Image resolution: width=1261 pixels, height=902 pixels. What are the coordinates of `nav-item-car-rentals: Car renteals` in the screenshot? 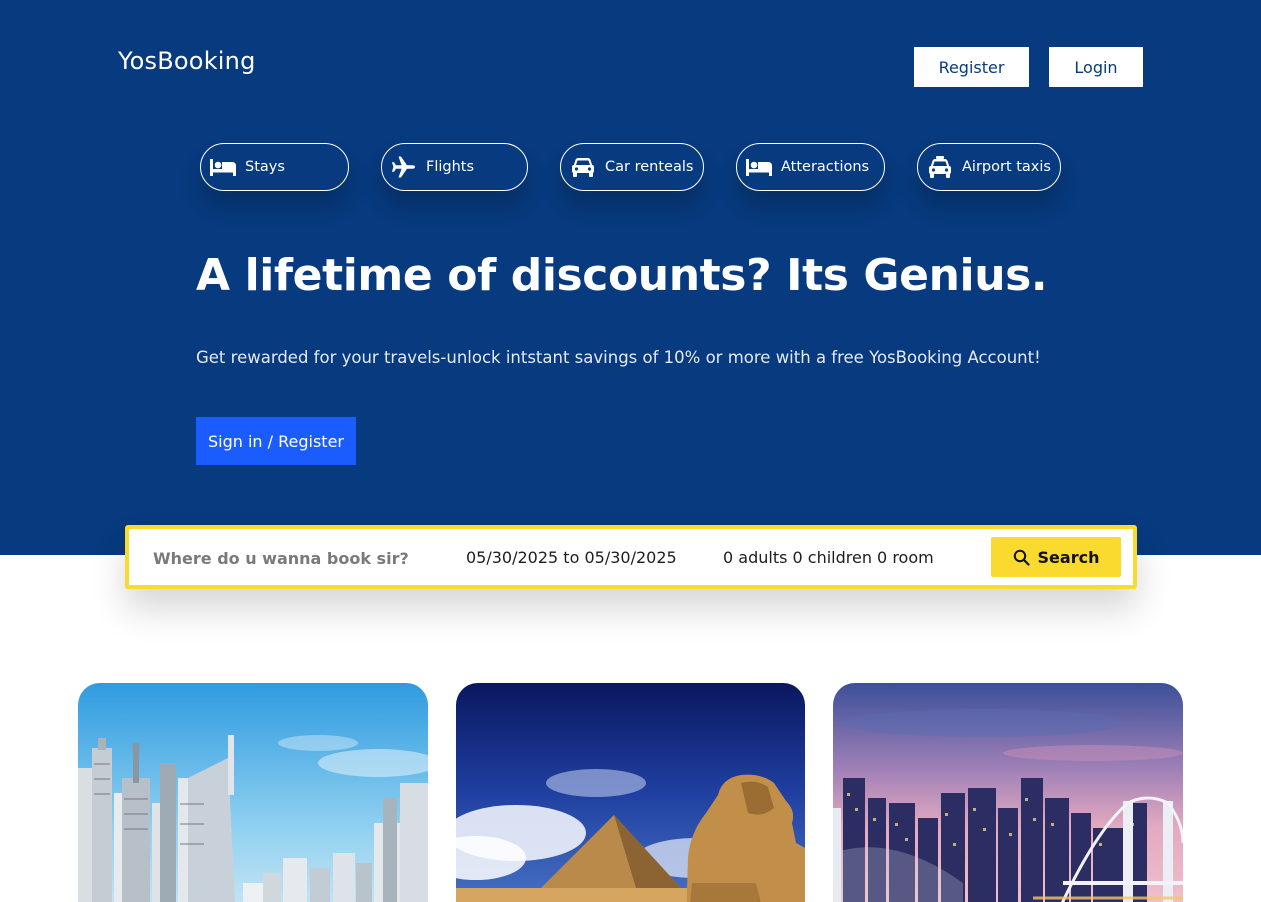 It's located at (632, 167).